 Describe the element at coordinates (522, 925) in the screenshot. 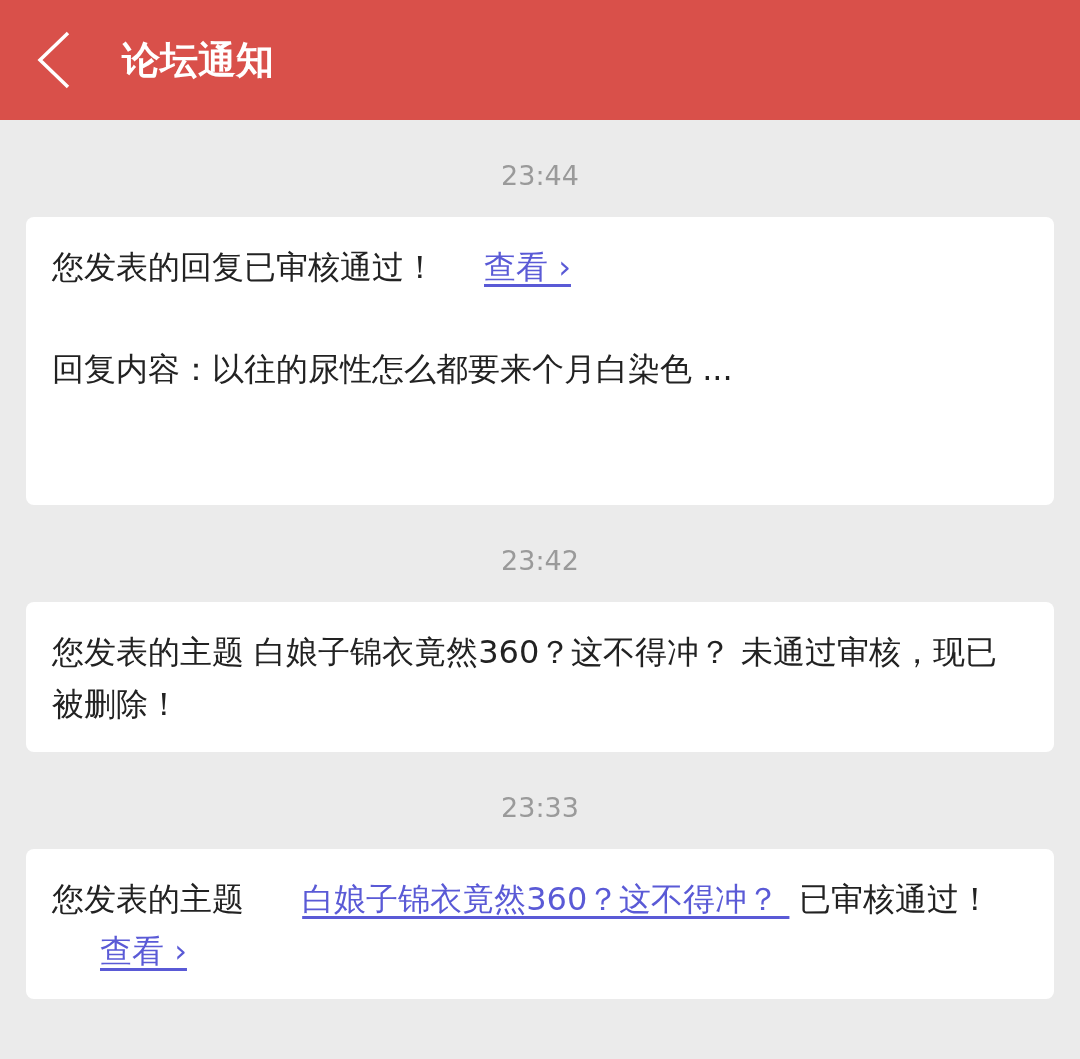

I see `notification-text: 您发表的主题 白娘子锦衣竟然360？这不得冲？ 已审核通过！ 查看 ›` at that location.